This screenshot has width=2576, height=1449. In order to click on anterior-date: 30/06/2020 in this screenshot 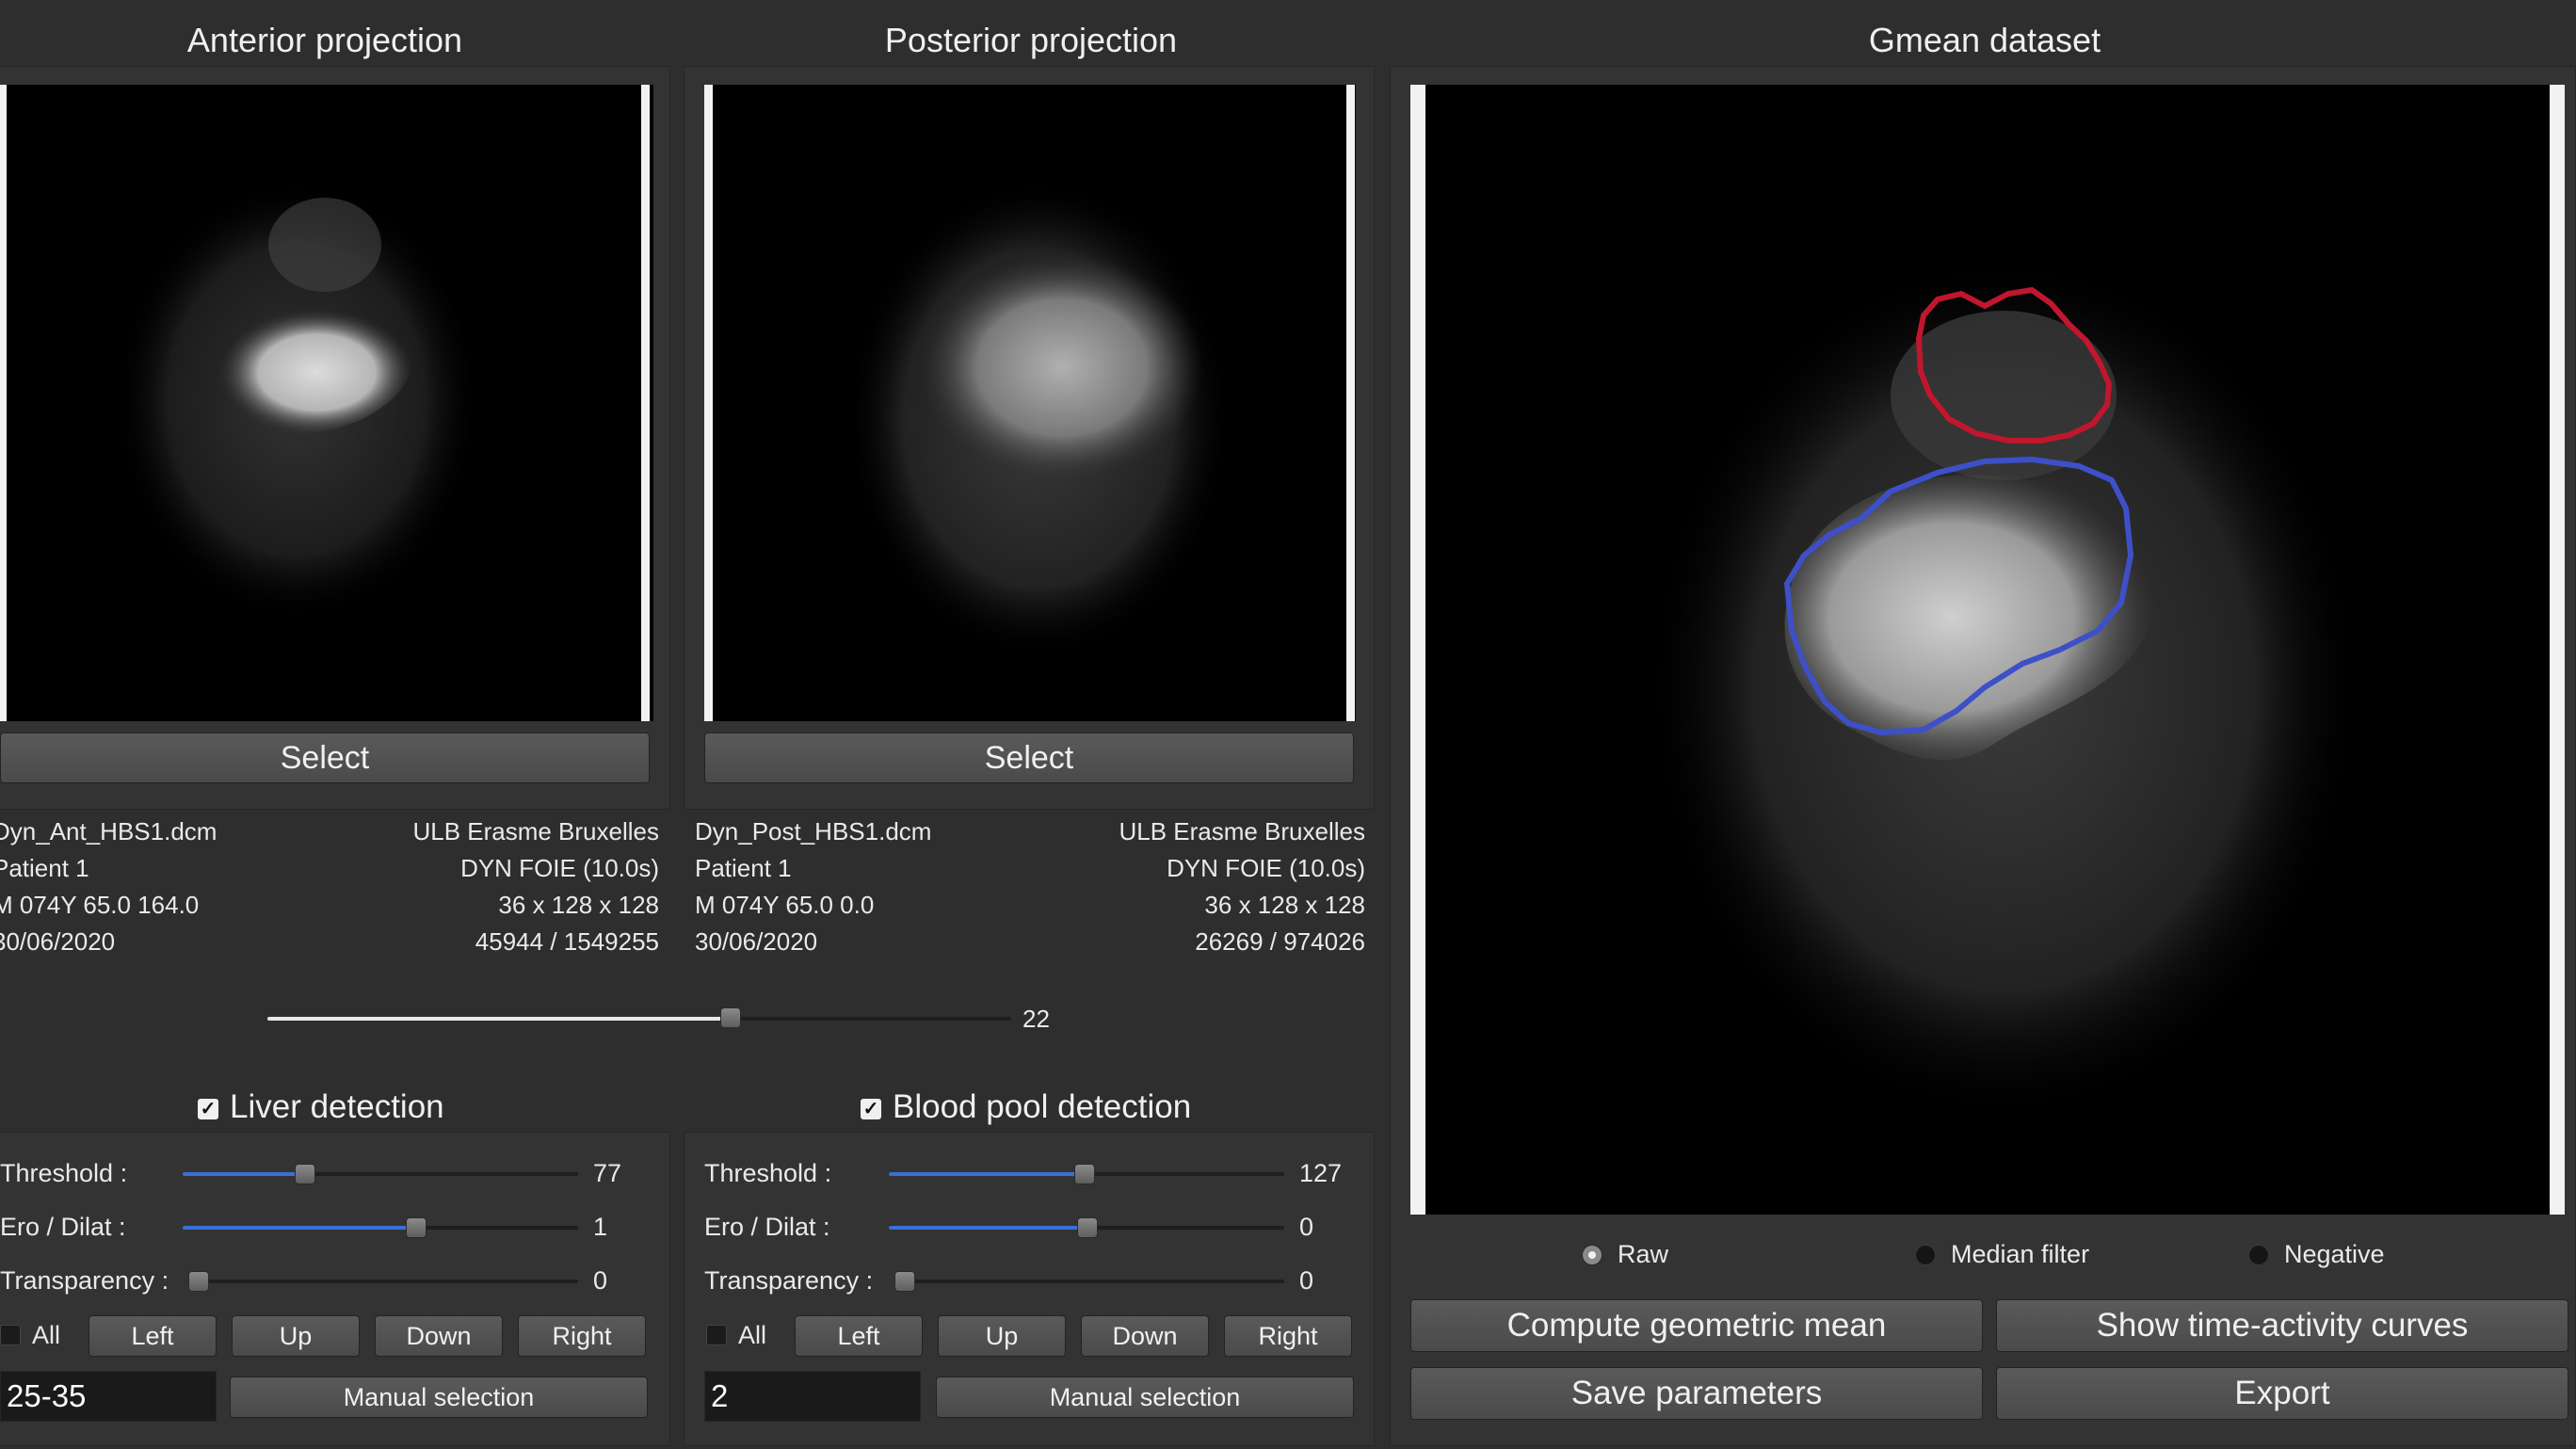, I will do `click(58, 941)`.